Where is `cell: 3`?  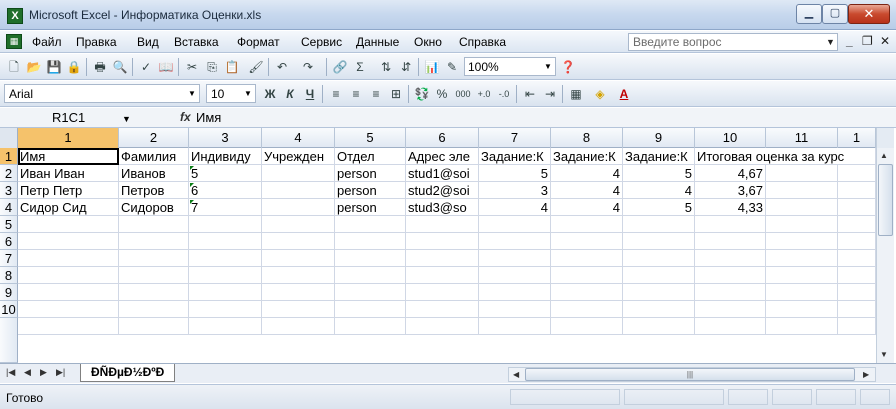
cell: 3 is located at coordinates (515, 190).